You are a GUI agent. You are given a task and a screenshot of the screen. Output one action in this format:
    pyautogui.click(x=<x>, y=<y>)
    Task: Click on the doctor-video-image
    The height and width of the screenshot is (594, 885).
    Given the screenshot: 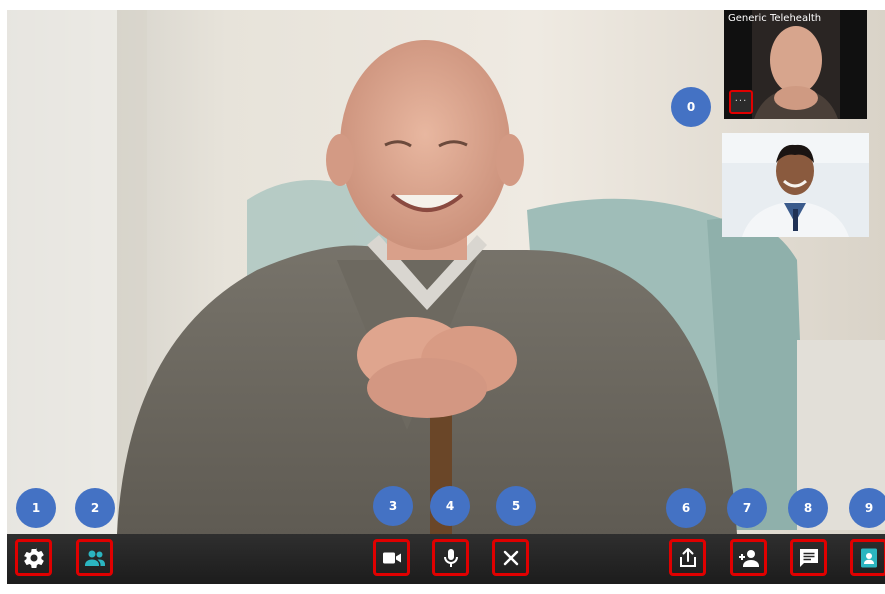 What is the action you would take?
    pyautogui.click(x=795, y=185)
    